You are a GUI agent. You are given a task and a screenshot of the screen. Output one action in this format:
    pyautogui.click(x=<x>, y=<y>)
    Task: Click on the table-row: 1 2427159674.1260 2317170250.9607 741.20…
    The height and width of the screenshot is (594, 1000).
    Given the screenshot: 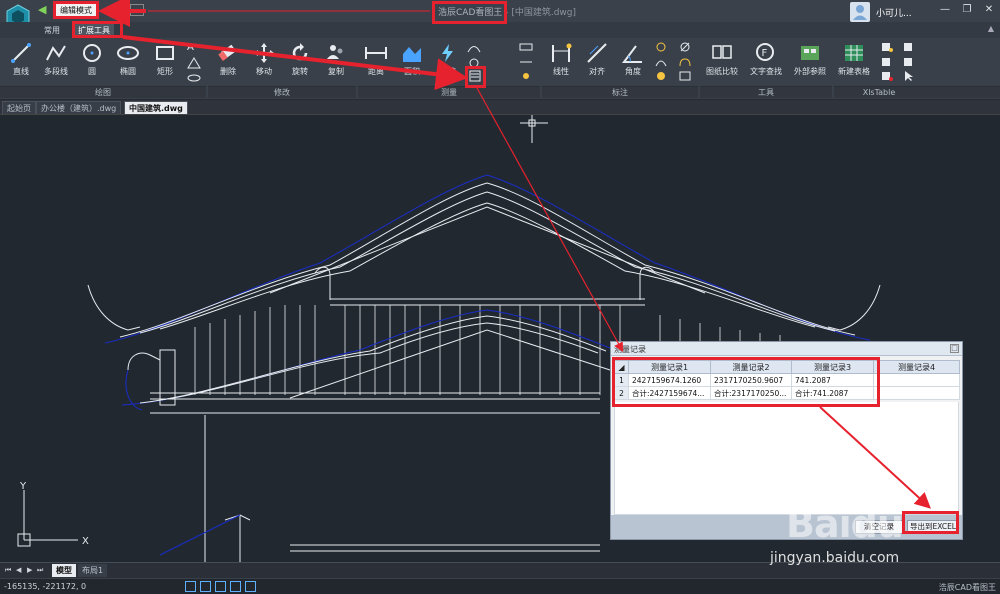 What is the action you would take?
    pyautogui.click(x=787, y=380)
    